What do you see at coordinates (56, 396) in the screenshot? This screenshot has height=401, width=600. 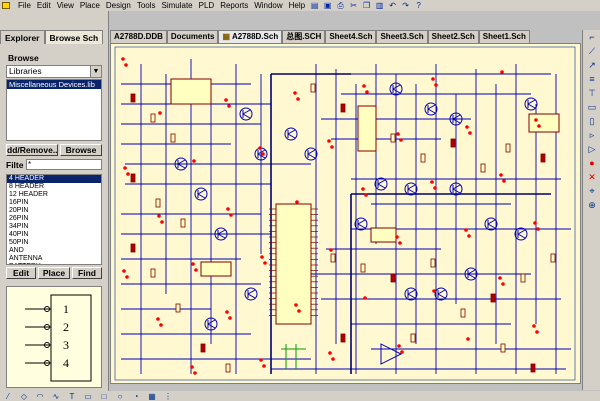 I see `bezier-icon: ∿` at bounding box center [56, 396].